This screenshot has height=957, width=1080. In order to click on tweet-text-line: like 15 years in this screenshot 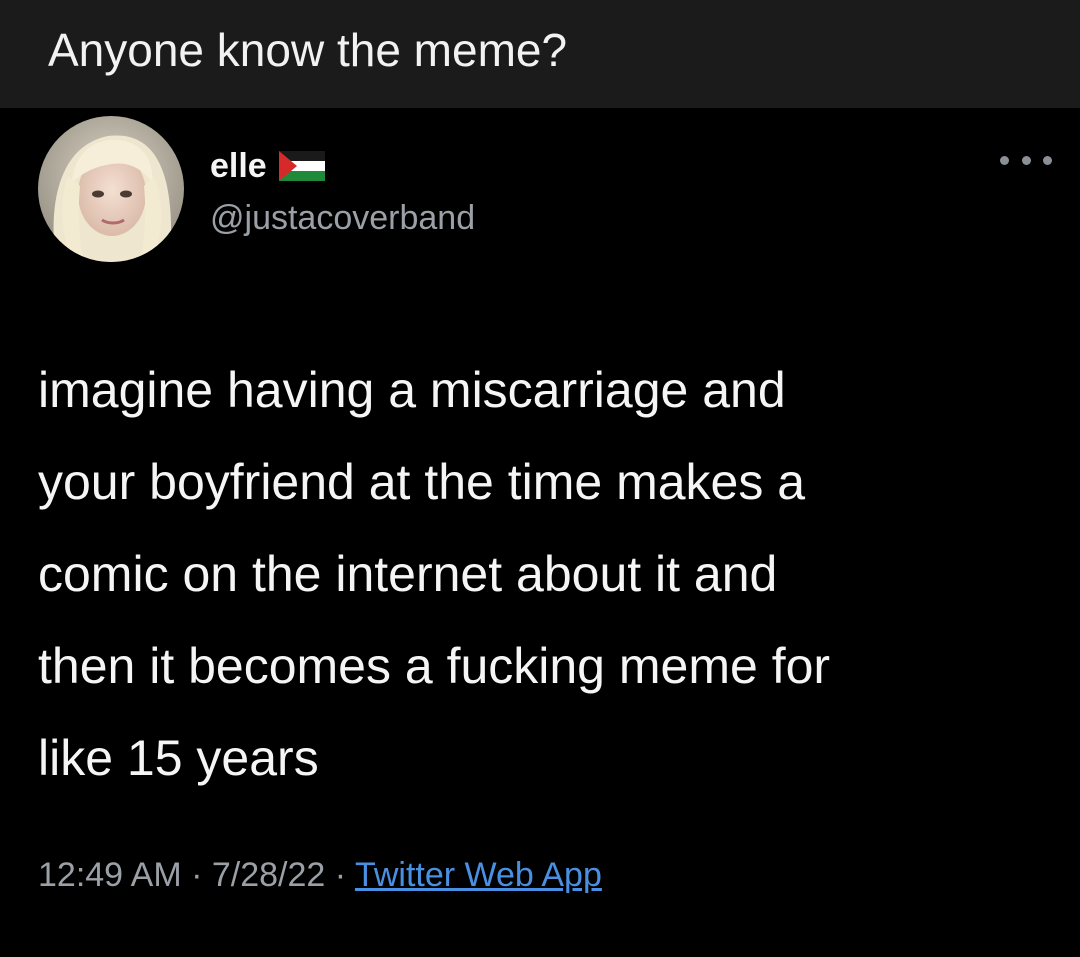, I will do `click(178, 758)`.